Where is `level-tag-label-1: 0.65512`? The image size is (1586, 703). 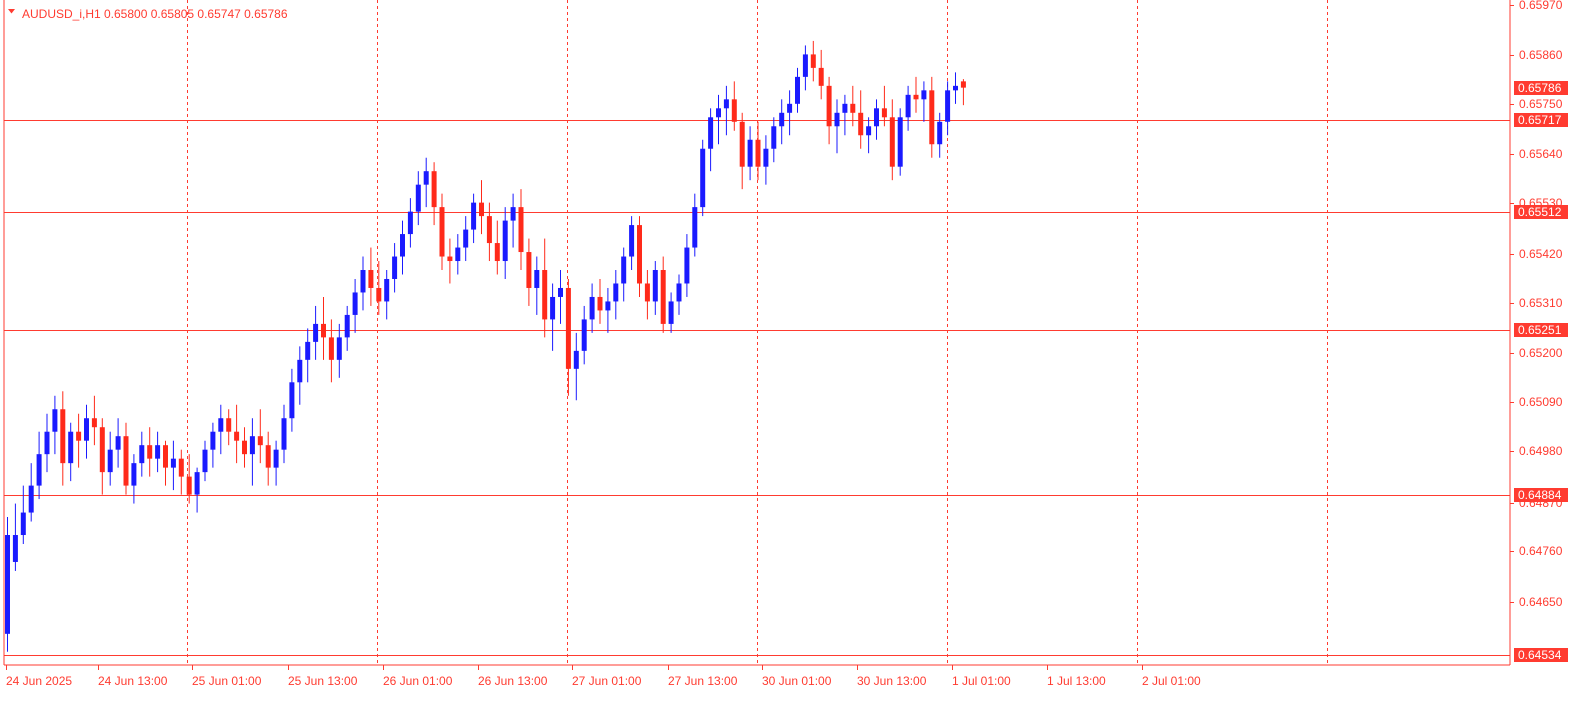 level-tag-label-1: 0.65512 is located at coordinates (1540, 212).